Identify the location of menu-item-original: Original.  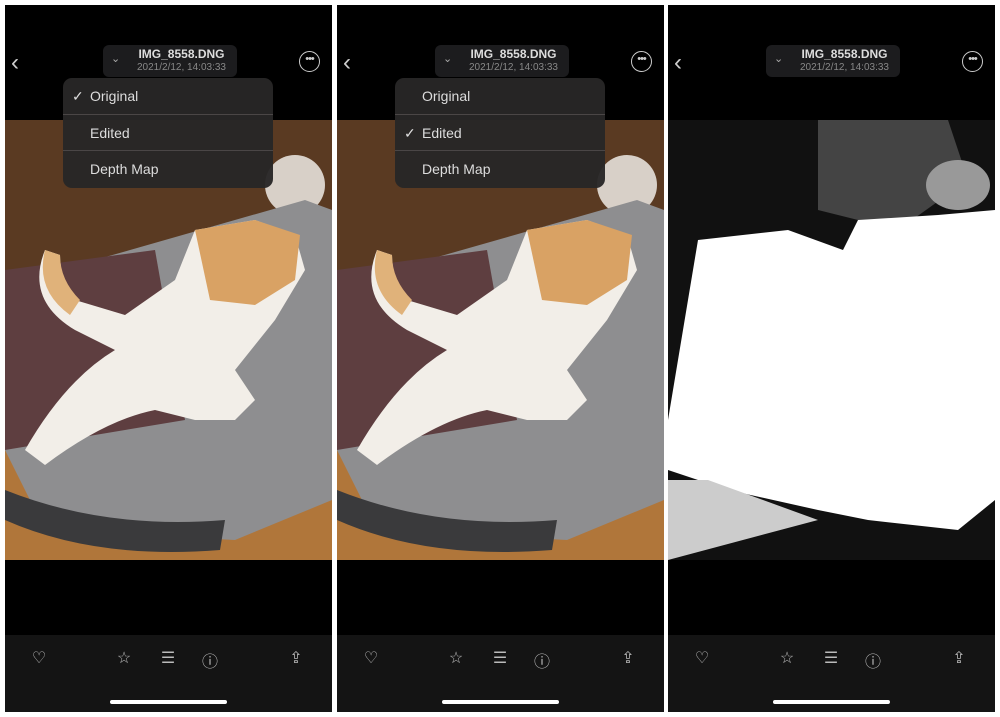
(500, 96).